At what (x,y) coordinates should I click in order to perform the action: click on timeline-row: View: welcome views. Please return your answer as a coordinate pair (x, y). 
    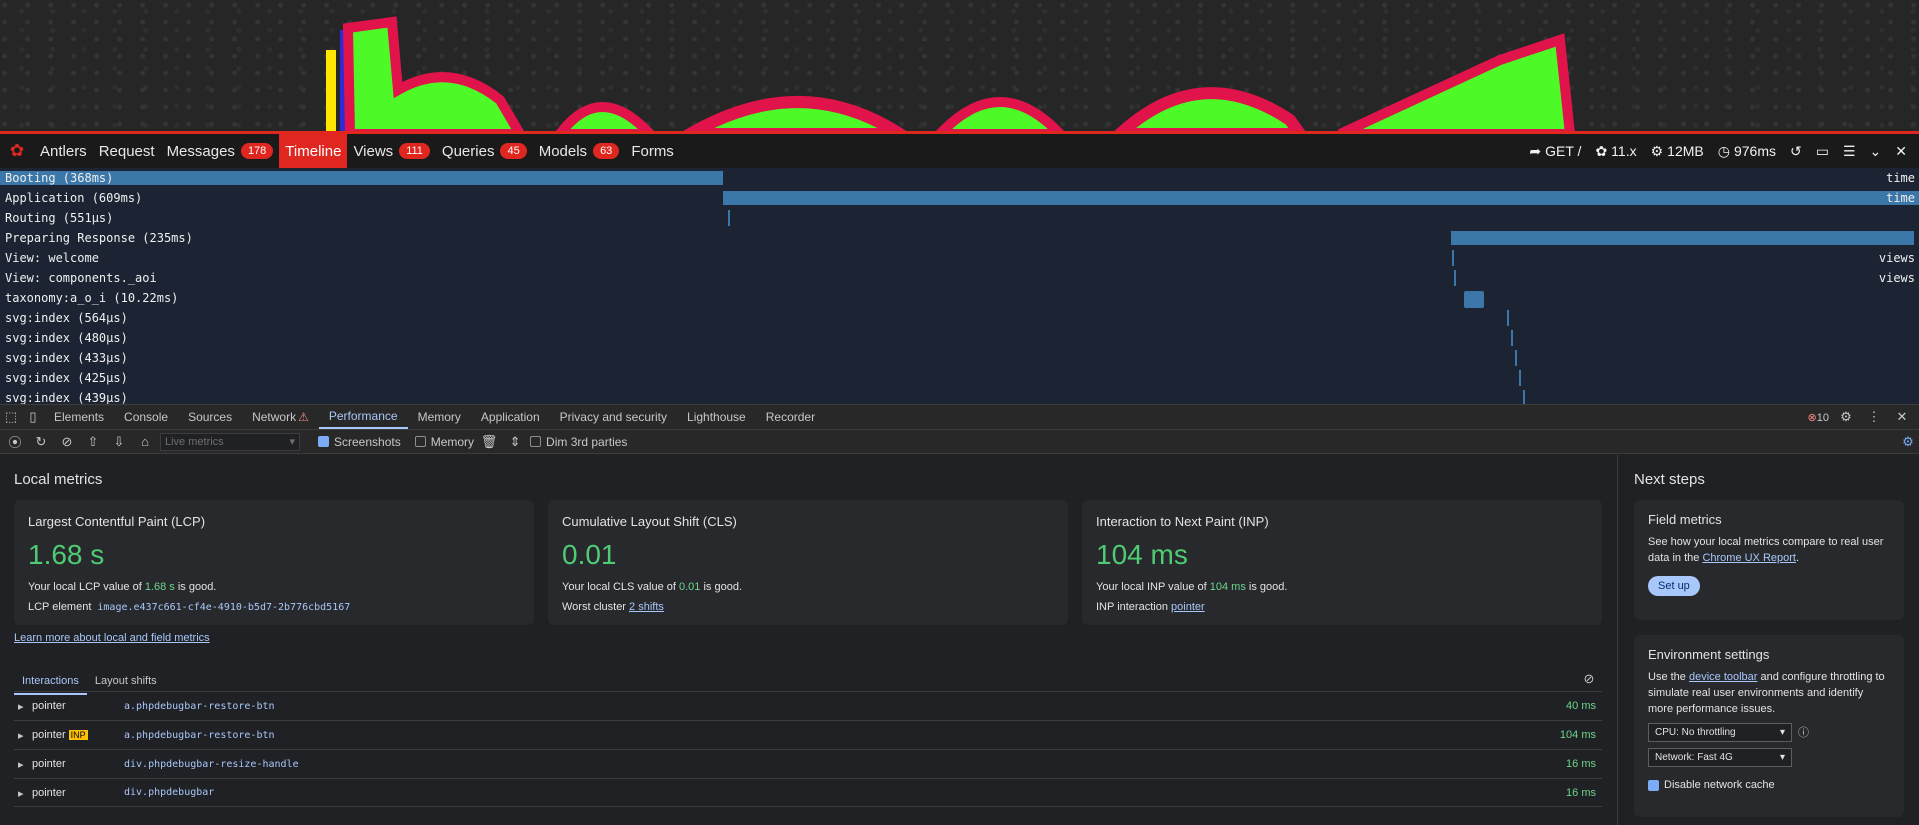
    Looking at the image, I should click on (959, 258).